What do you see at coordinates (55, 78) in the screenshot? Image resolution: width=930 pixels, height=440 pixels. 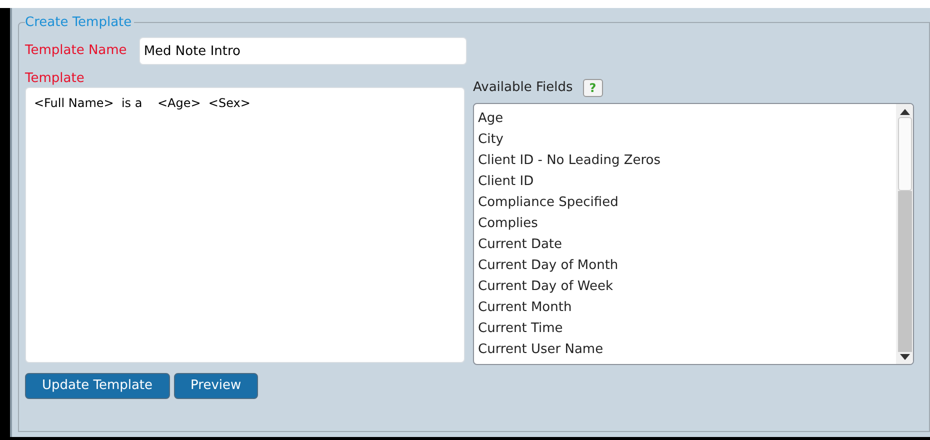 I see `field-label: Template` at bounding box center [55, 78].